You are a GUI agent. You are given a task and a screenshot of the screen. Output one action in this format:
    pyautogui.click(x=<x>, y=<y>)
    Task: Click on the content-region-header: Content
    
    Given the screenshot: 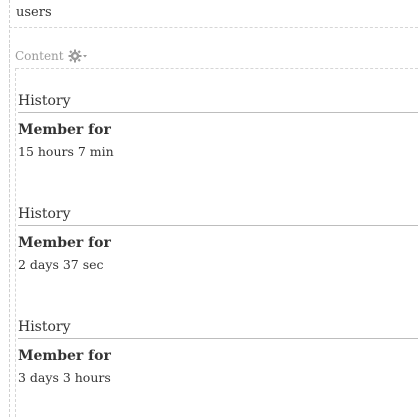 What is the action you would take?
    pyautogui.click(x=51, y=56)
    